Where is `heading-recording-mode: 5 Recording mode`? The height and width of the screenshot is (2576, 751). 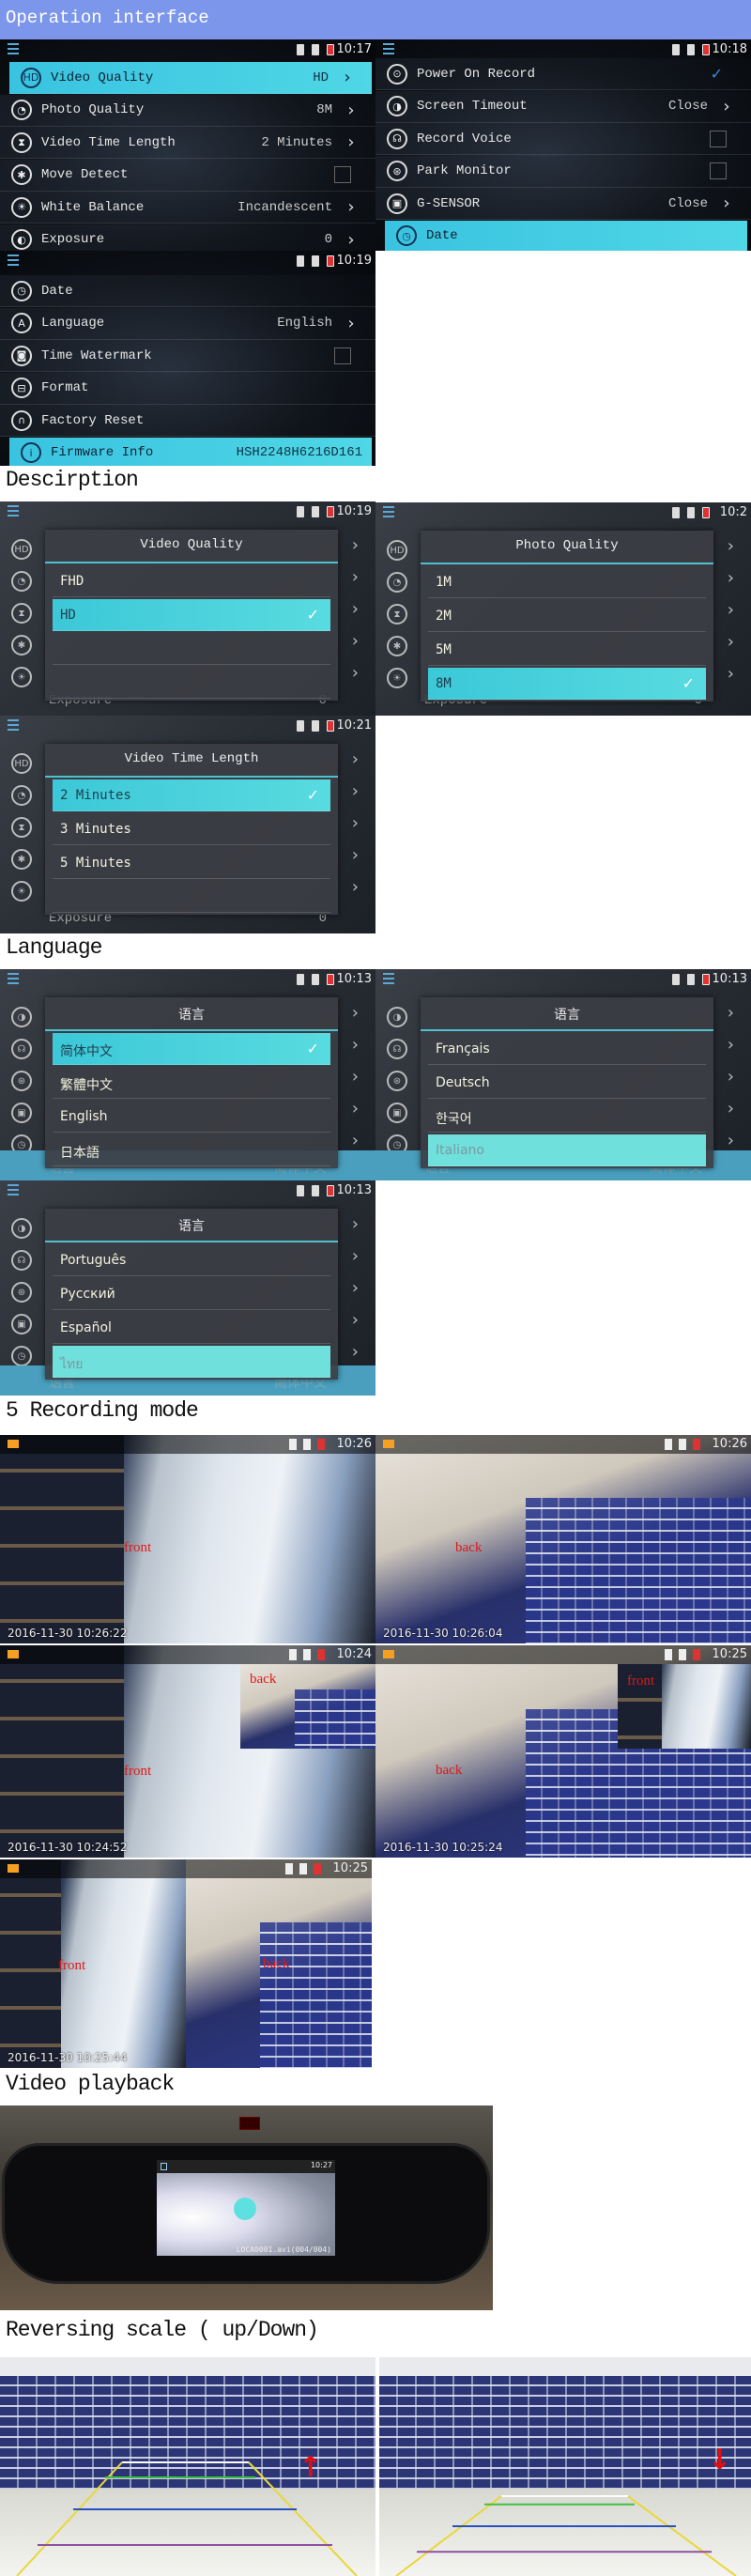
heading-recording-mode: 5 Recording mode is located at coordinates (102, 1410).